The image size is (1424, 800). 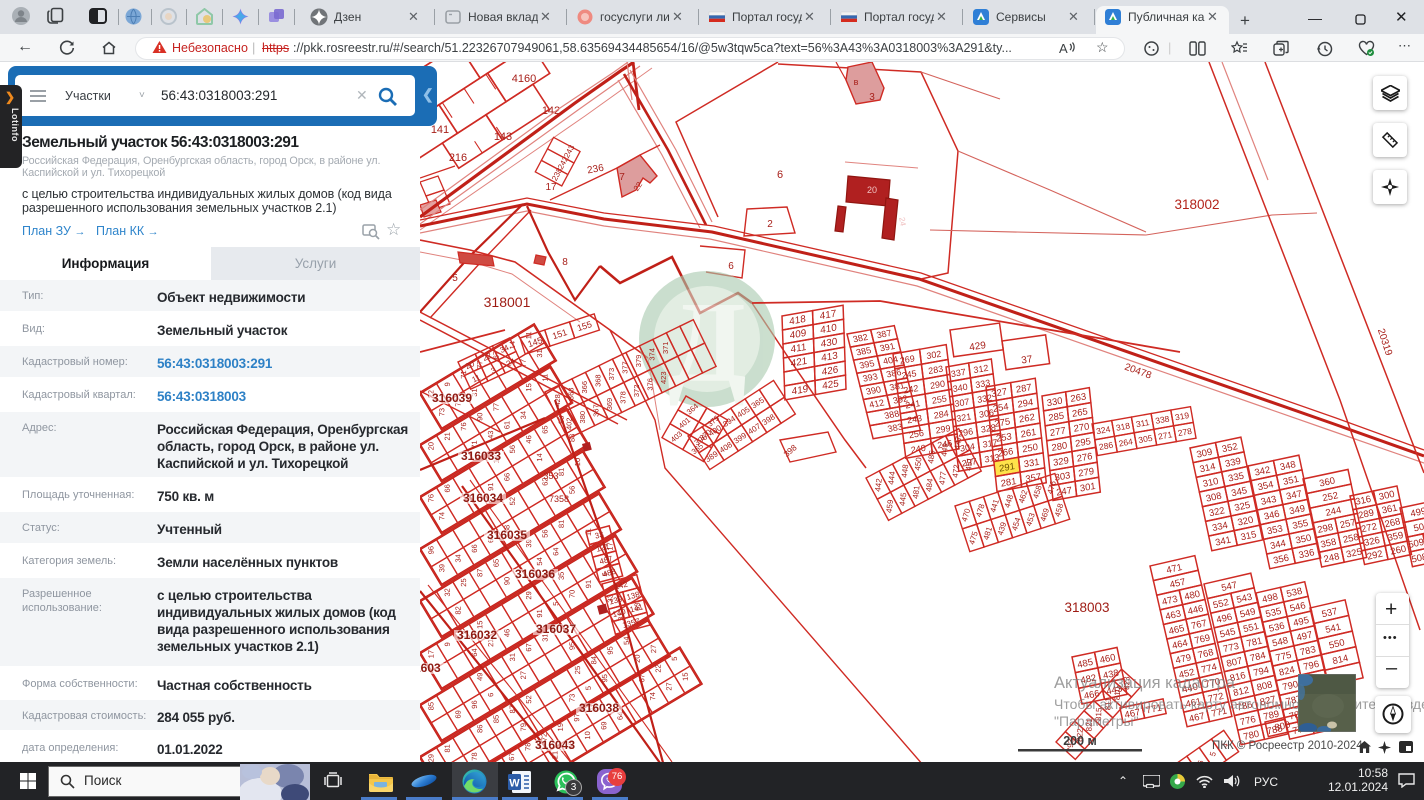 What do you see at coordinates (479, 677) in the screenshot?
I see `svg-text: 49` at bounding box center [479, 677].